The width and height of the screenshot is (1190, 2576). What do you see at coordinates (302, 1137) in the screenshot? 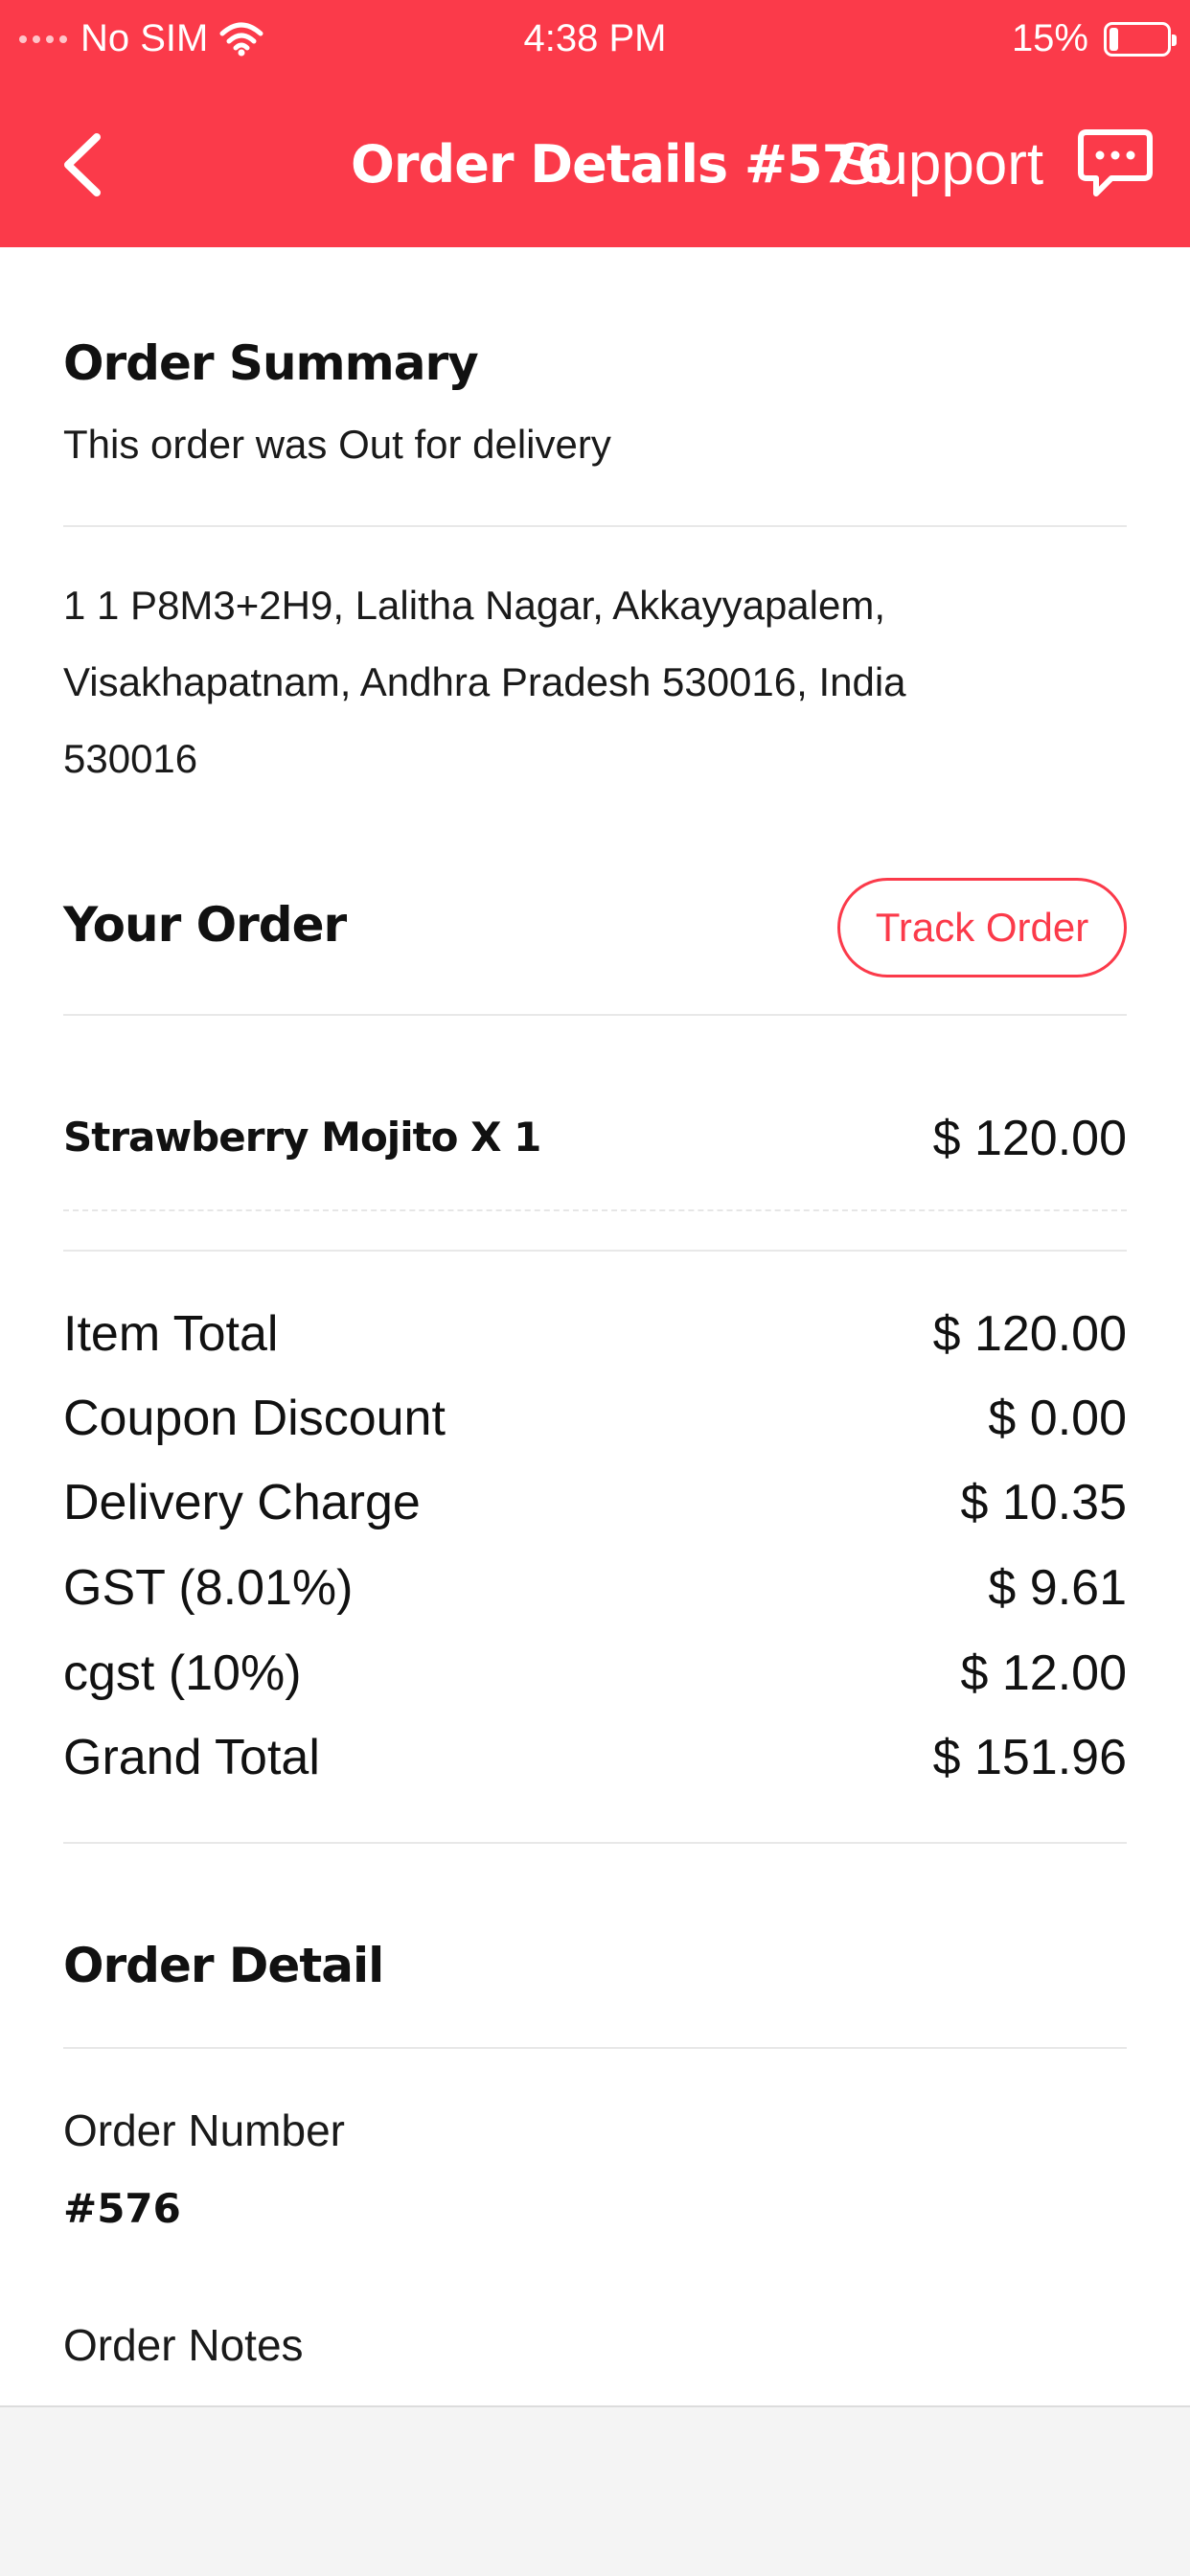
I see `order-item-name: Strawberry Mojito X 1` at bounding box center [302, 1137].